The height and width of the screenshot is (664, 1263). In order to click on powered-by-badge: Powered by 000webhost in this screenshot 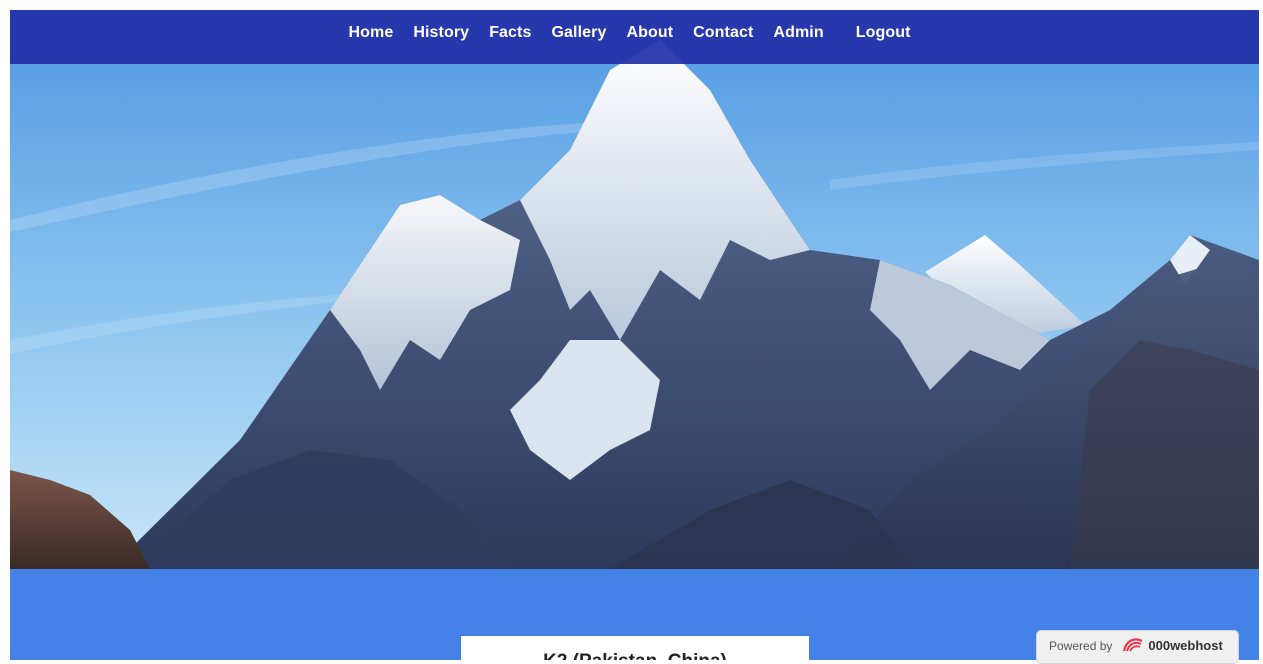, I will do `click(1137, 647)`.